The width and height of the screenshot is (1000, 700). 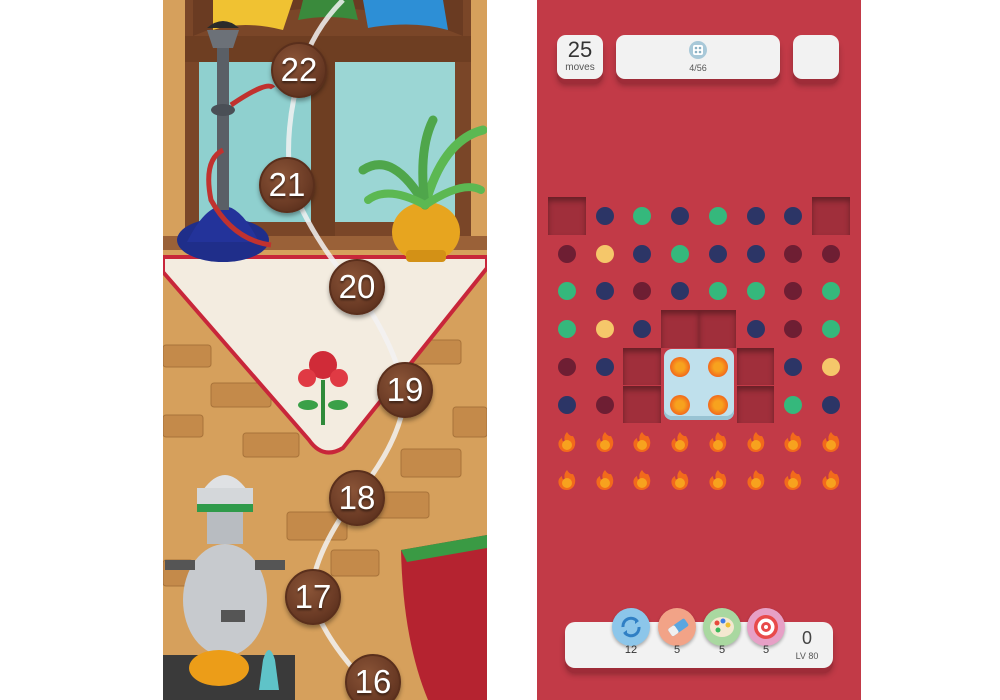 I want to click on palette-count: 5, so click(x=722, y=650).